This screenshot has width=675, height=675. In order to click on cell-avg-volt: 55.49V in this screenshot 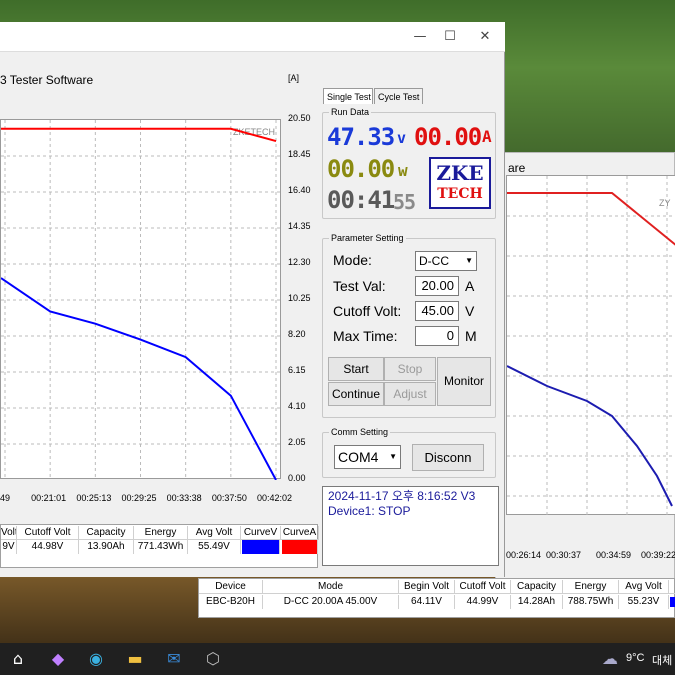, I will do `click(214, 547)`.